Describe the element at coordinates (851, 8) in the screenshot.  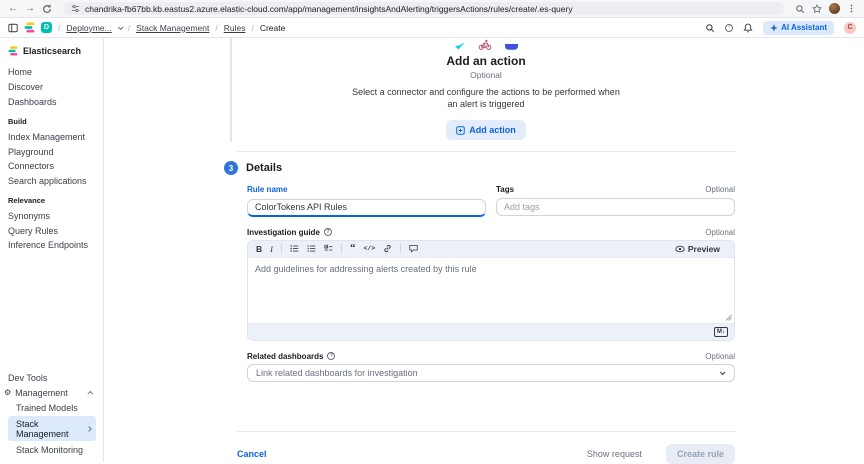
I see `browser-menu-icon` at that location.